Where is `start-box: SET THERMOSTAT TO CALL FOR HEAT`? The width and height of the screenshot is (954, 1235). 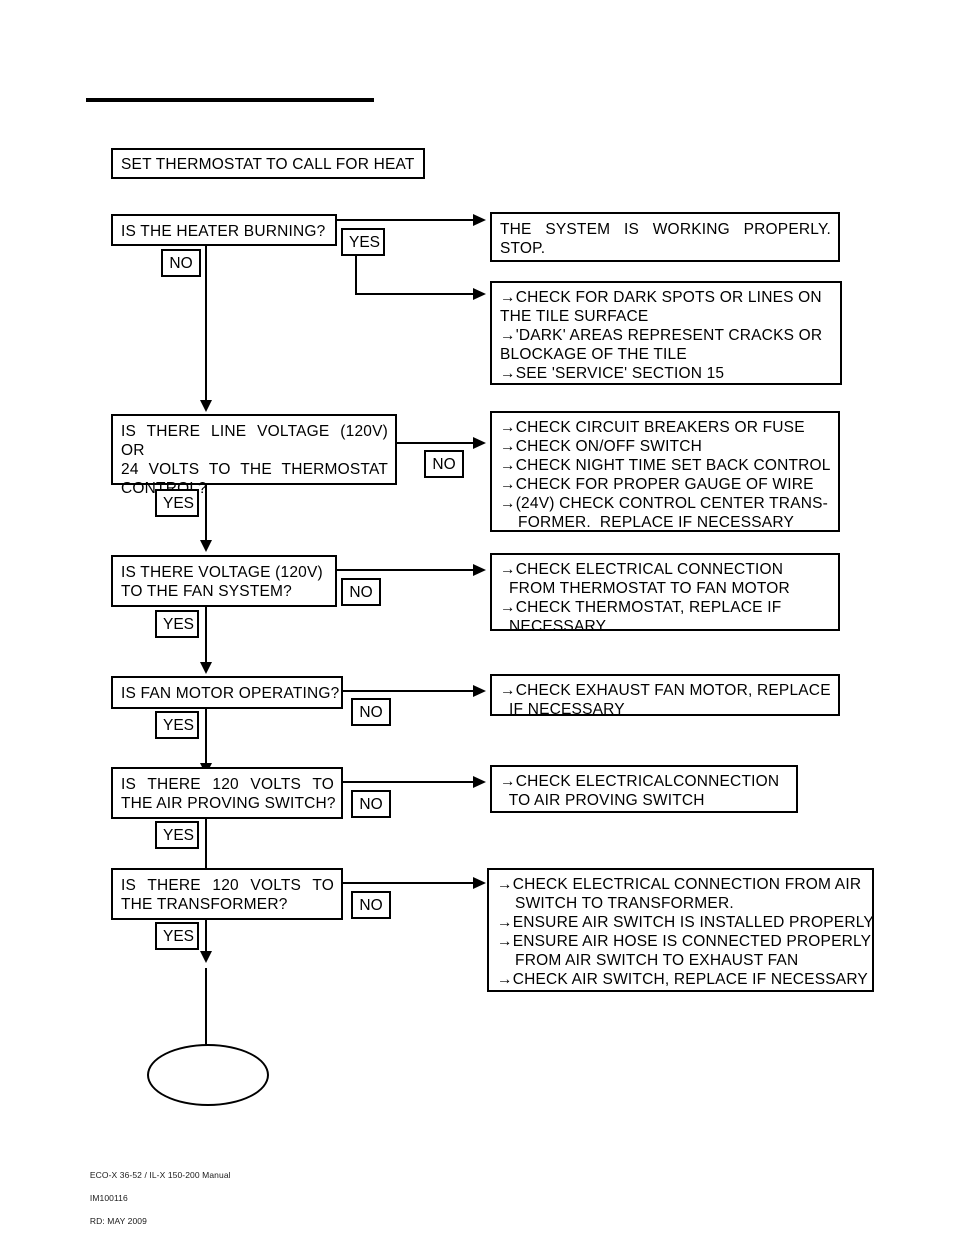
start-box: SET THERMOSTAT TO CALL FOR HEAT is located at coordinates (268, 163).